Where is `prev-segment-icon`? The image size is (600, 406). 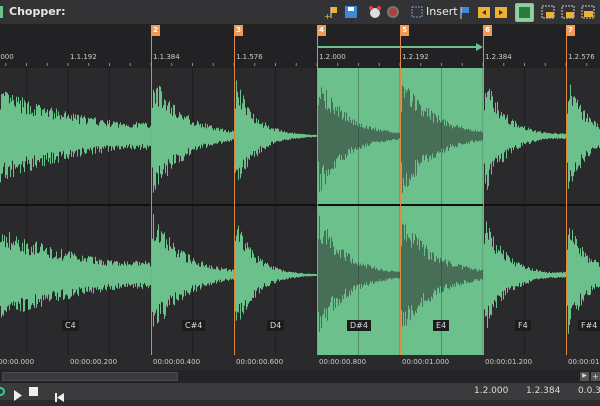 prev-segment-icon is located at coordinates (484, 12).